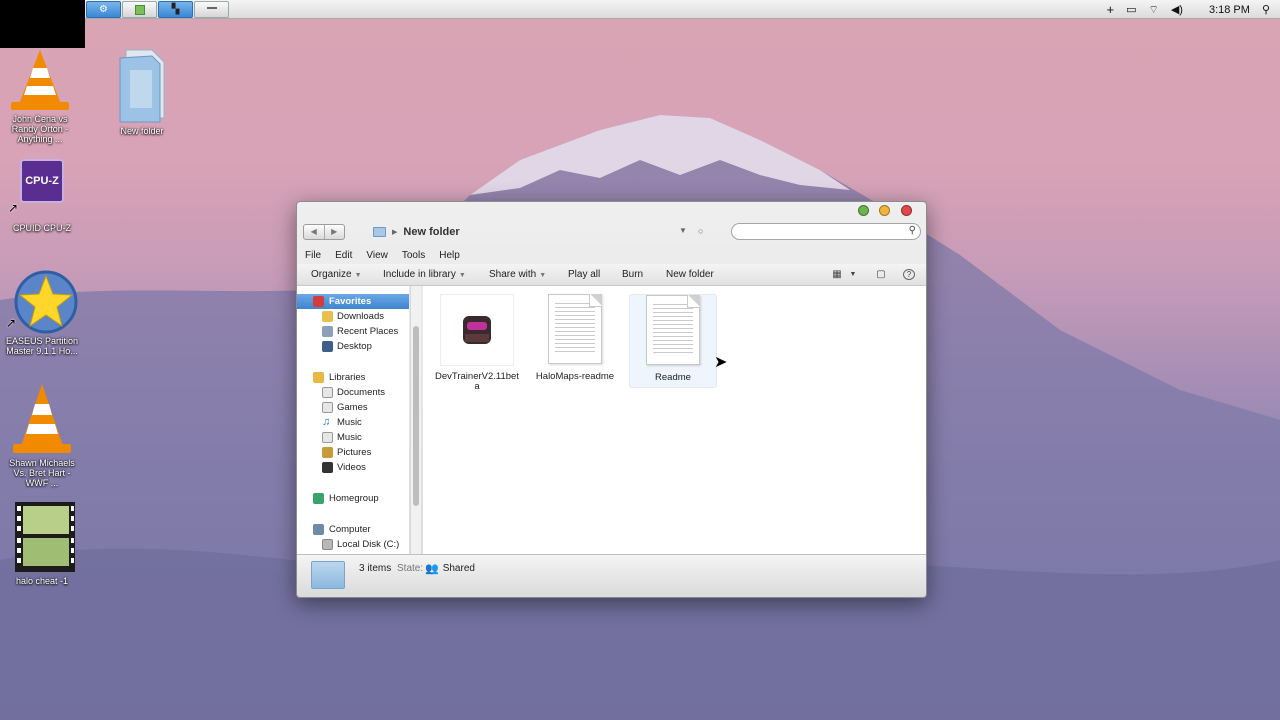 The height and width of the screenshot is (720, 1280). Describe the element at coordinates (347, 255) in the screenshot. I see `menu-edit: Edit` at that location.